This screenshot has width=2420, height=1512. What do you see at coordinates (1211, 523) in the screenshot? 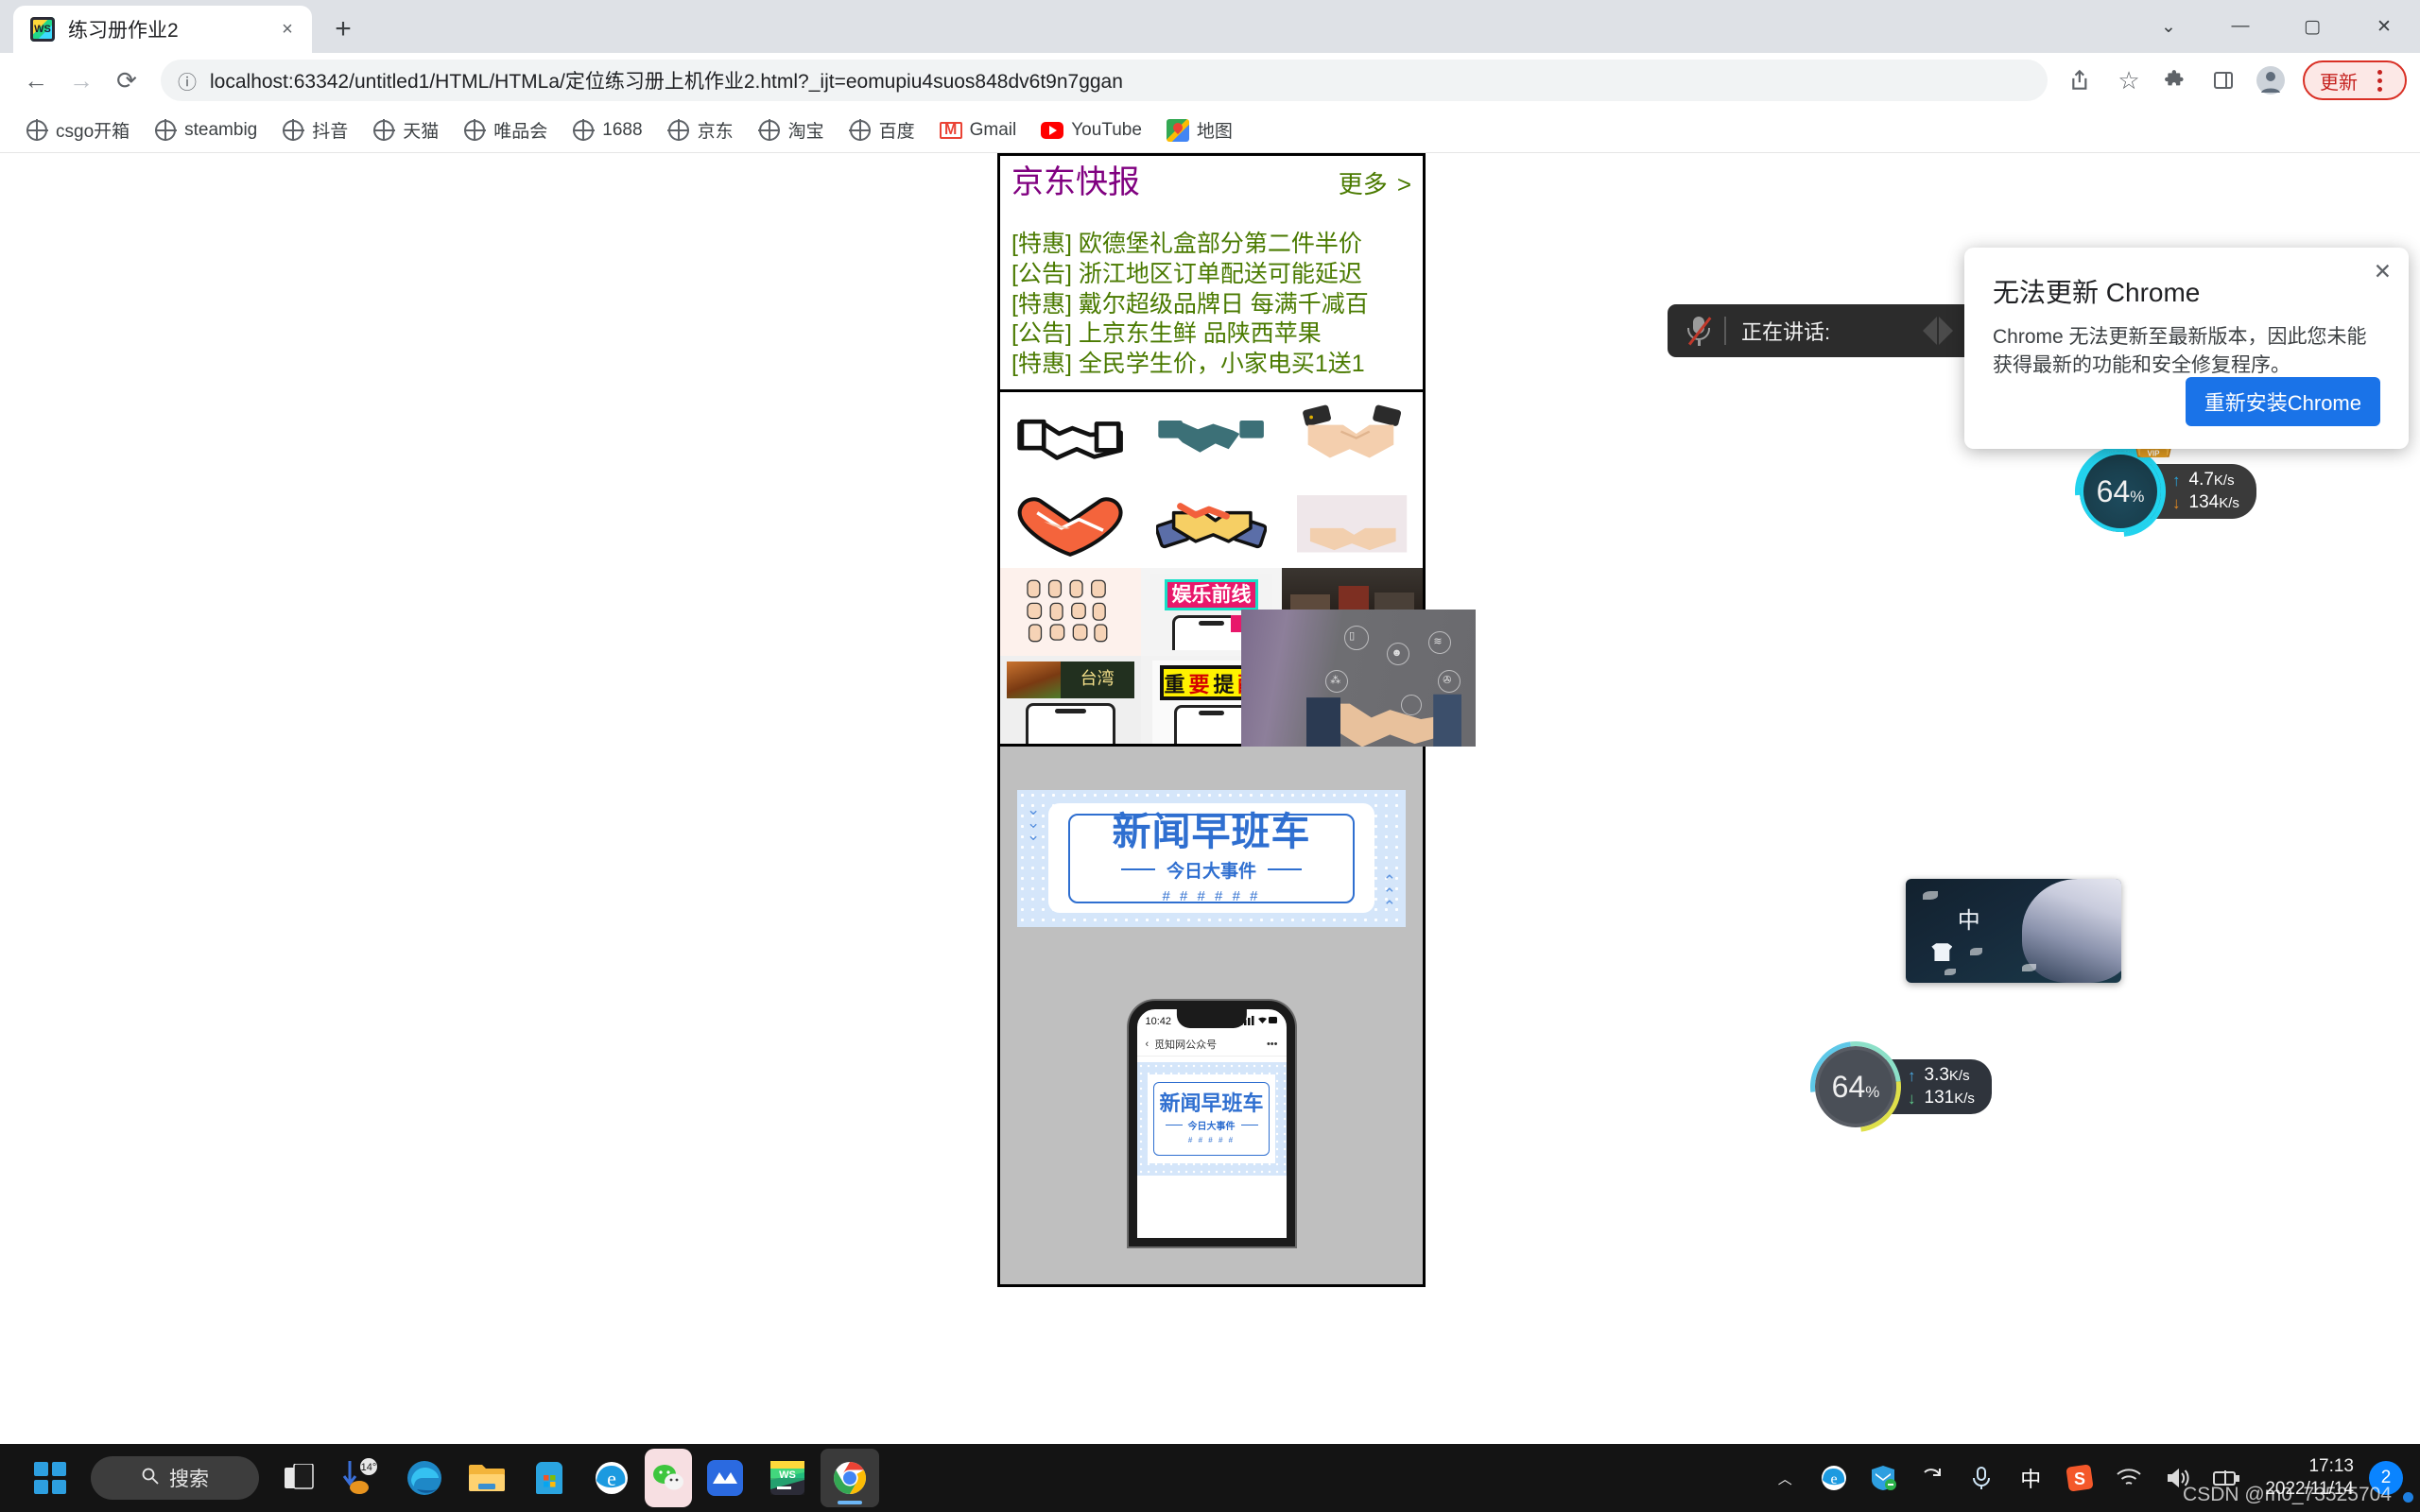
I see `grid-image-handshake-yellow` at bounding box center [1211, 523].